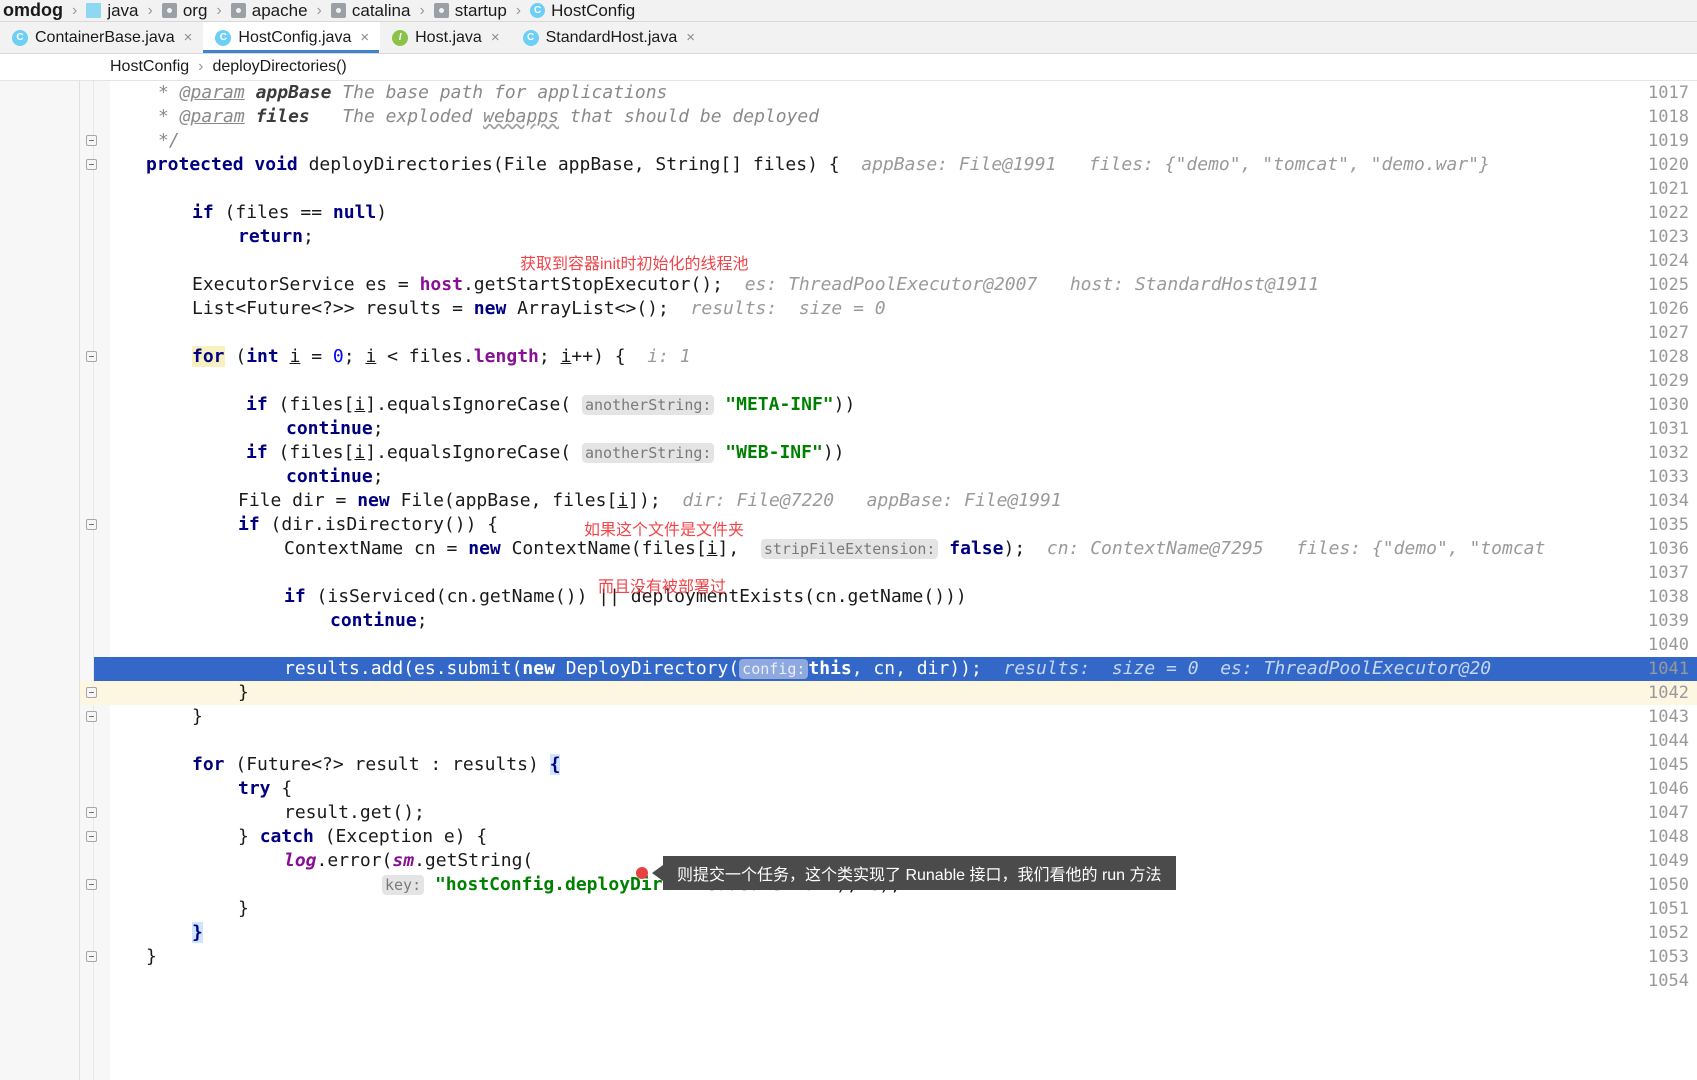  What do you see at coordinates (239, 429) in the screenshot?
I see `code-line-1031: continue;` at bounding box center [239, 429].